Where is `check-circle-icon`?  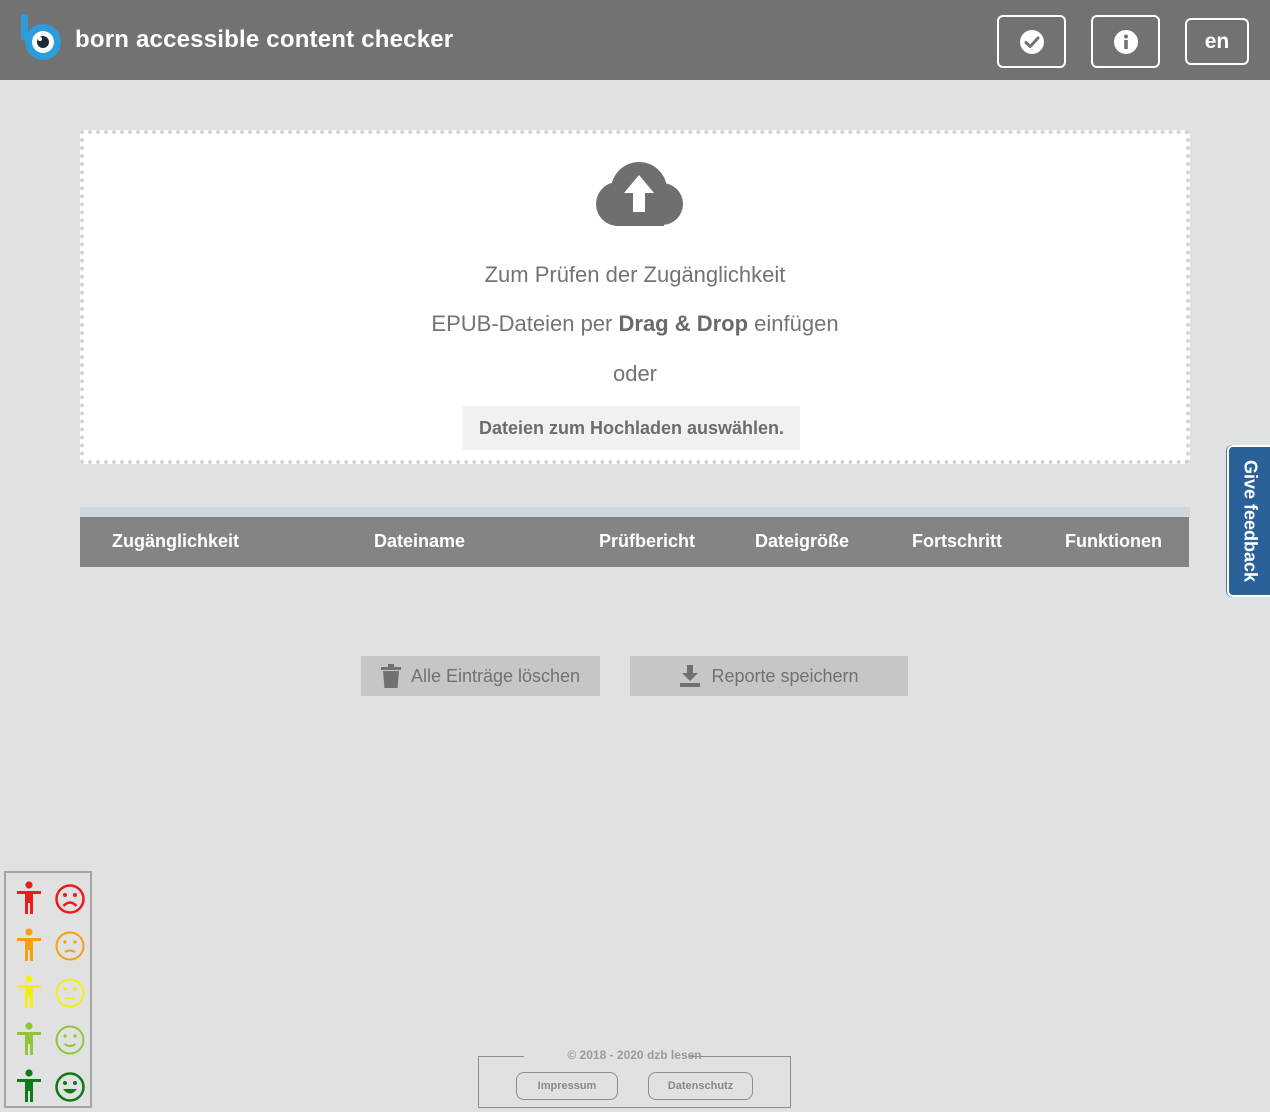 check-circle-icon is located at coordinates (1031, 41).